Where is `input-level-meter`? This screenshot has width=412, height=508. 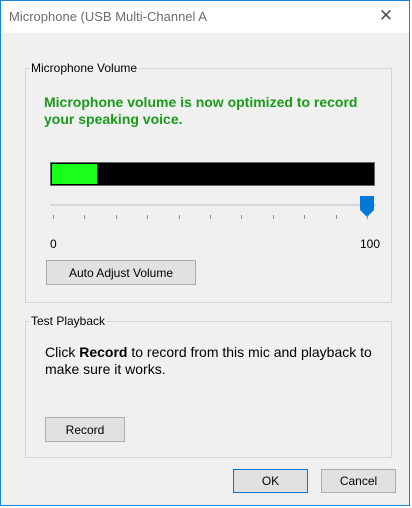
input-level-meter is located at coordinates (212, 174).